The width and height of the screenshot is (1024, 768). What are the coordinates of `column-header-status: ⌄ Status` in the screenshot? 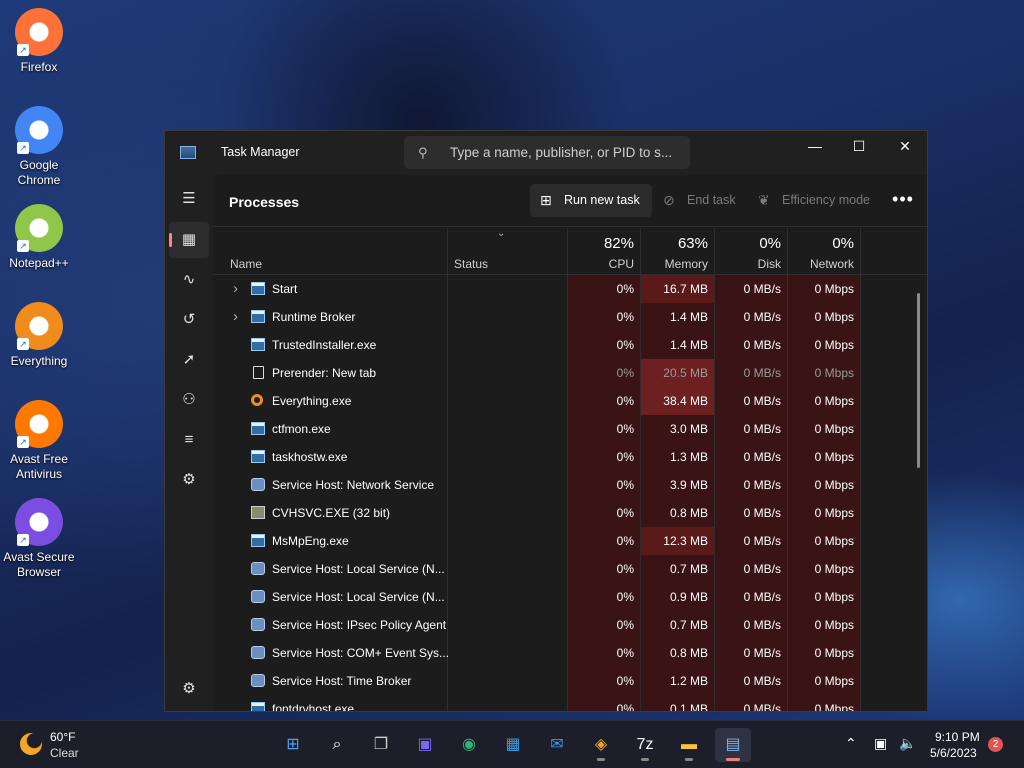 It's located at (507, 251).